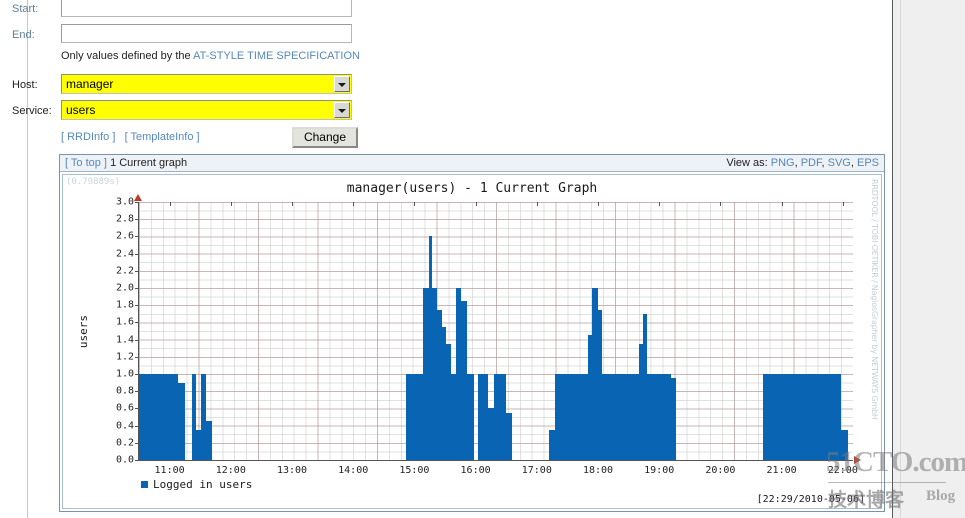 The image size is (965, 518). What do you see at coordinates (292, 470) in the screenshot?
I see `x-tick-label: 13:00` at bounding box center [292, 470].